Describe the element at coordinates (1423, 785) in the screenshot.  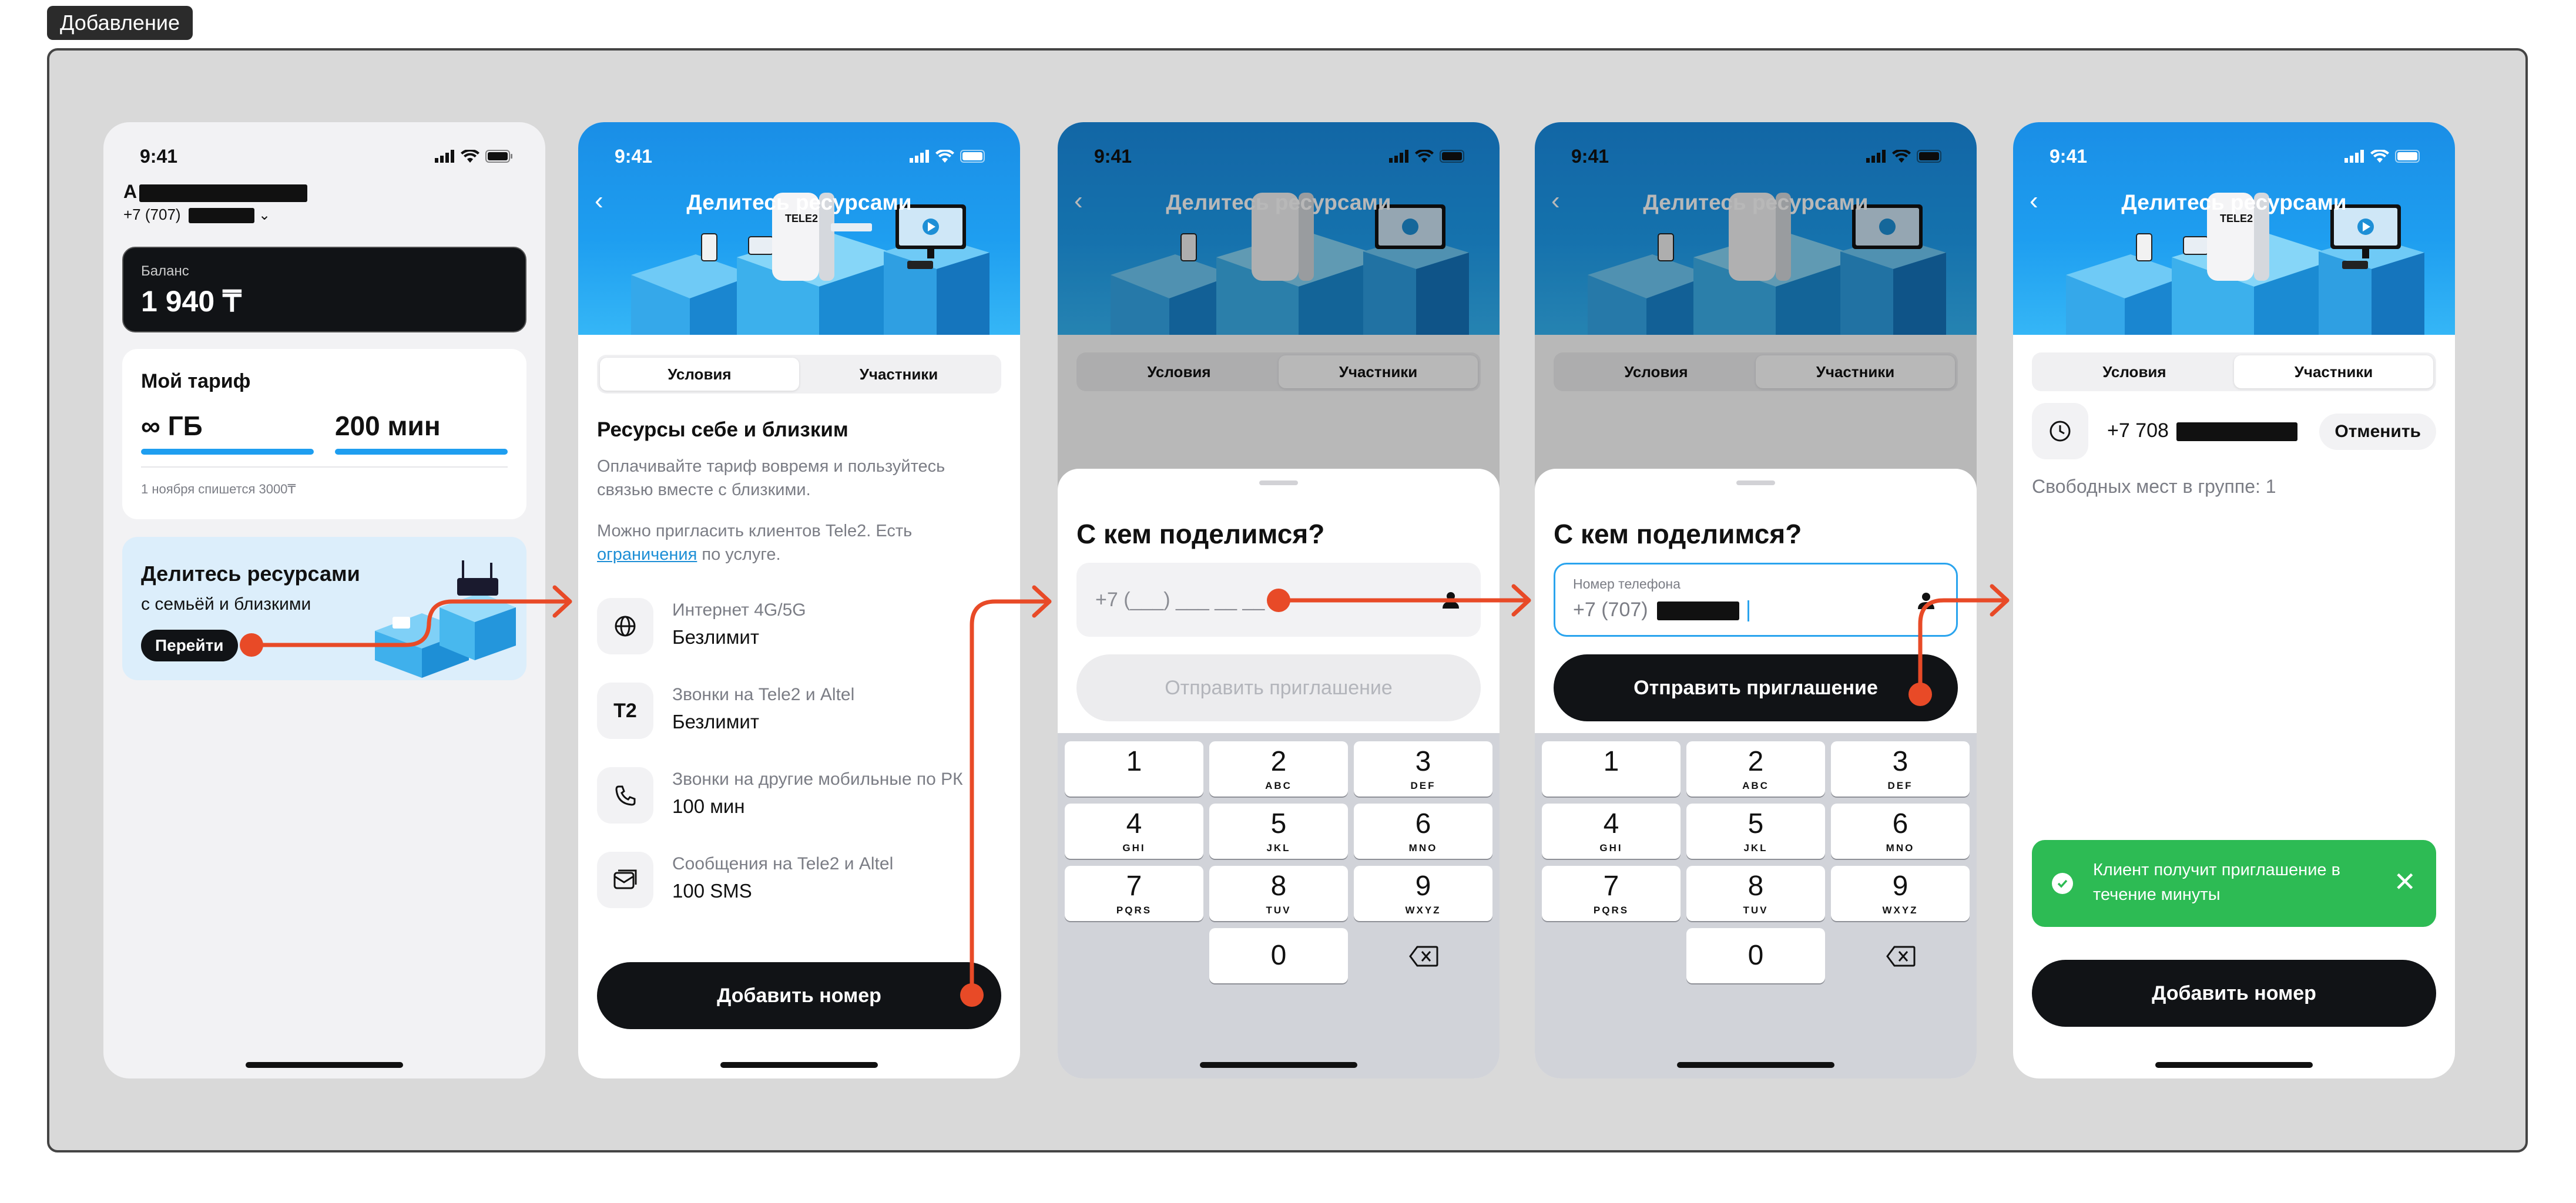
I see `key-letters: DEF` at that location.